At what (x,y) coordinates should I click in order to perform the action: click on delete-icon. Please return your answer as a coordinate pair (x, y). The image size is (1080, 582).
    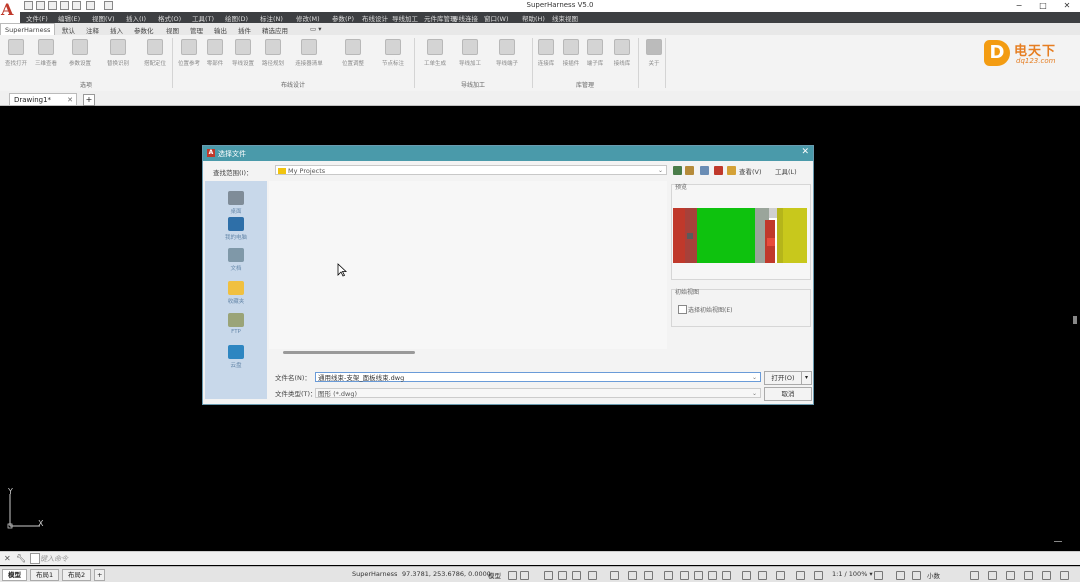
    Looking at the image, I should click on (718, 170).